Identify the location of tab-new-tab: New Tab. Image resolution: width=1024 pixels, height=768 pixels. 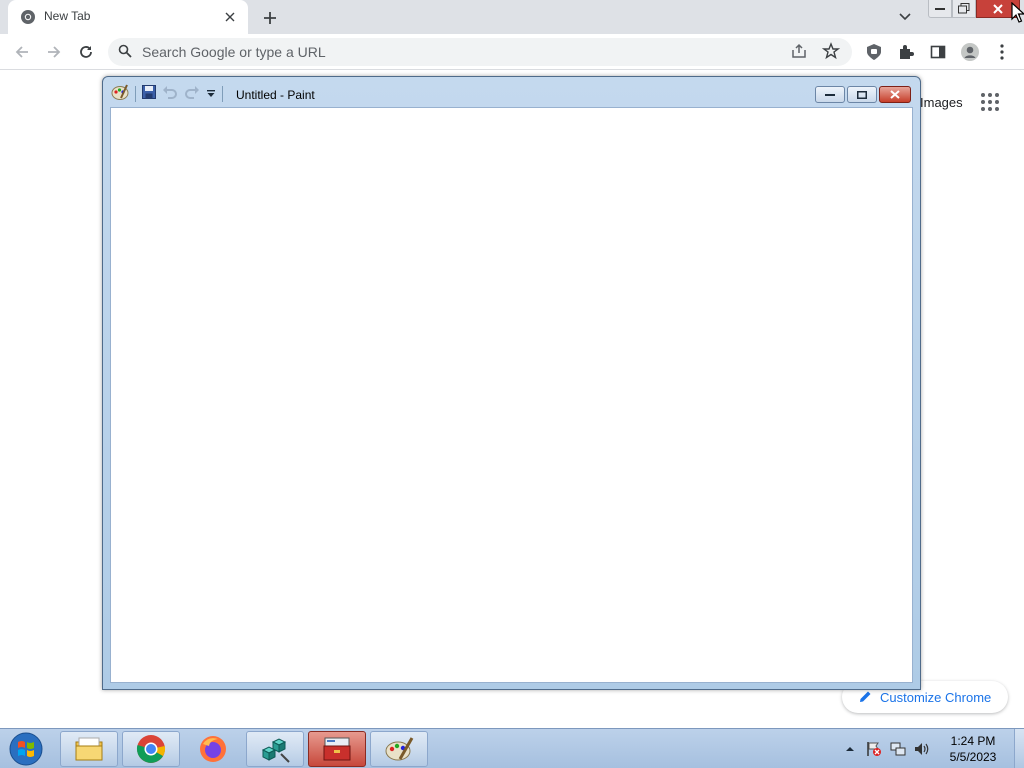
(128, 17).